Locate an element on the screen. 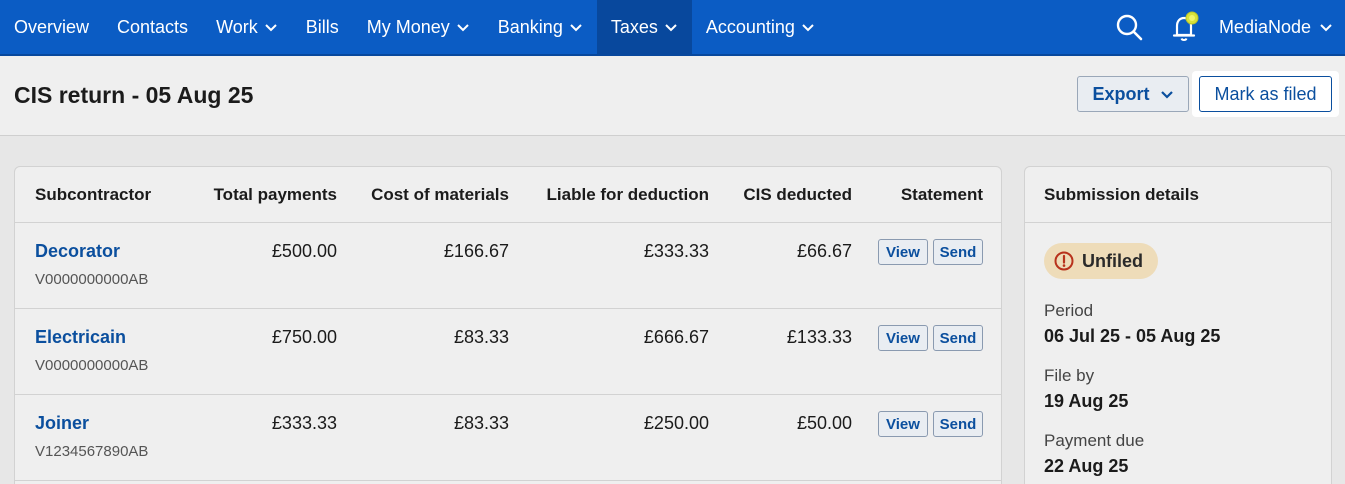 The height and width of the screenshot is (484, 1345). search-button is located at coordinates (1129, 27).